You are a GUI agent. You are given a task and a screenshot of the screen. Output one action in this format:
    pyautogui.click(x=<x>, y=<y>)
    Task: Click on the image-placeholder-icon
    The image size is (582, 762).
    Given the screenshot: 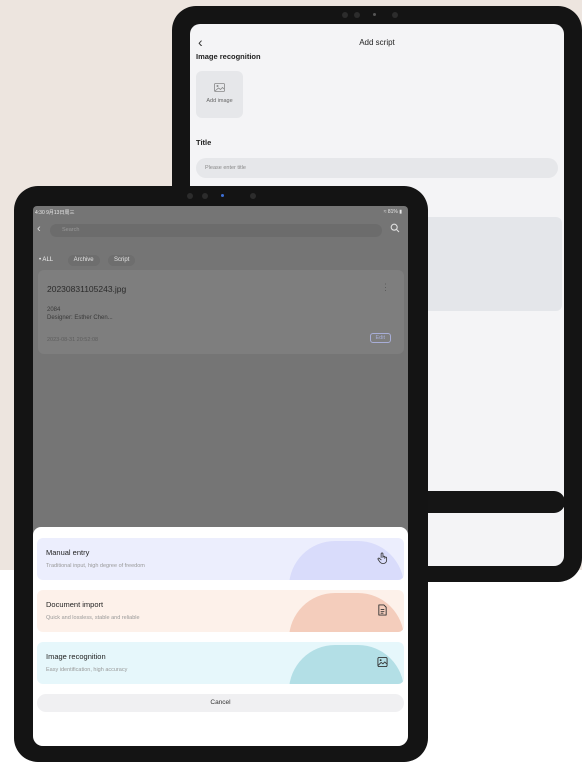 What is the action you would take?
    pyautogui.click(x=219, y=89)
    